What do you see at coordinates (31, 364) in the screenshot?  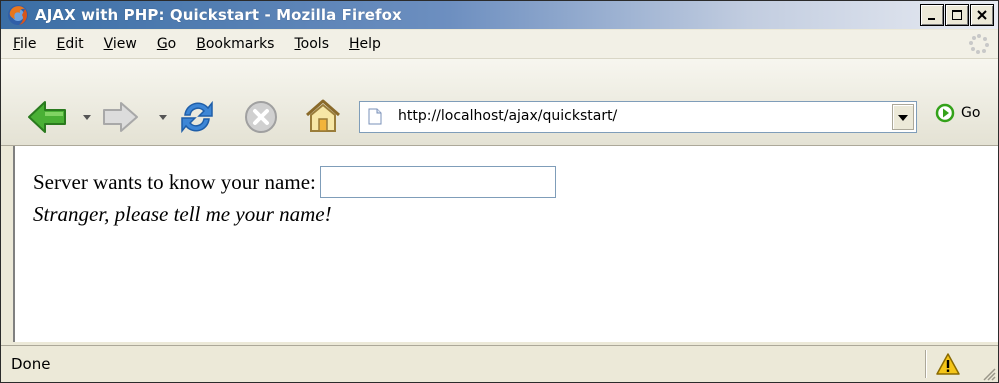 I see `status-text: Done` at bounding box center [31, 364].